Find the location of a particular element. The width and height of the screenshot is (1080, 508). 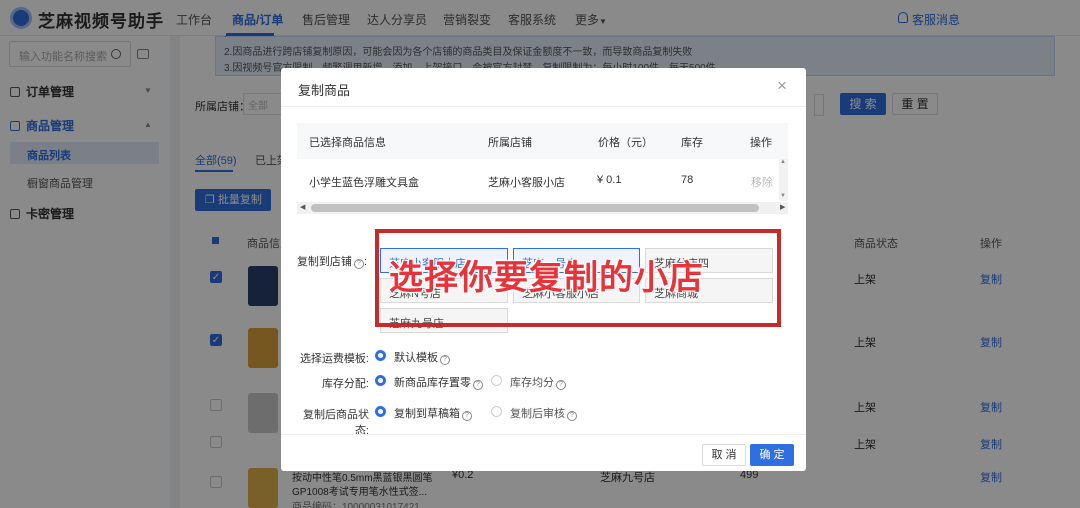

stock-split-label: 库存均分 is located at coordinates (532, 383).